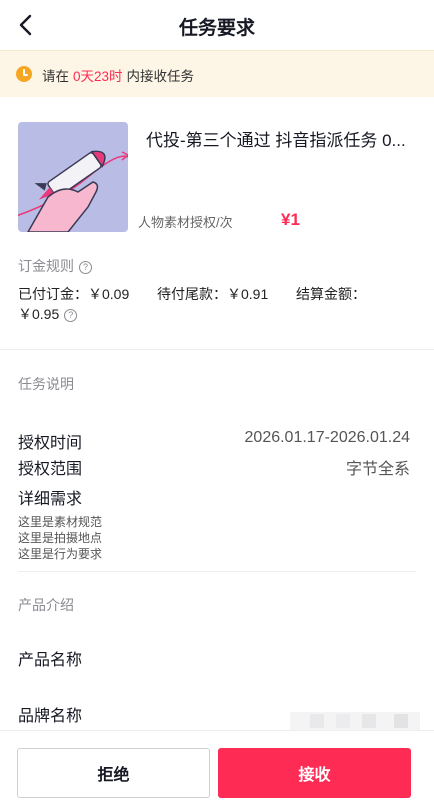  I want to click on clock-icon, so click(24, 74).